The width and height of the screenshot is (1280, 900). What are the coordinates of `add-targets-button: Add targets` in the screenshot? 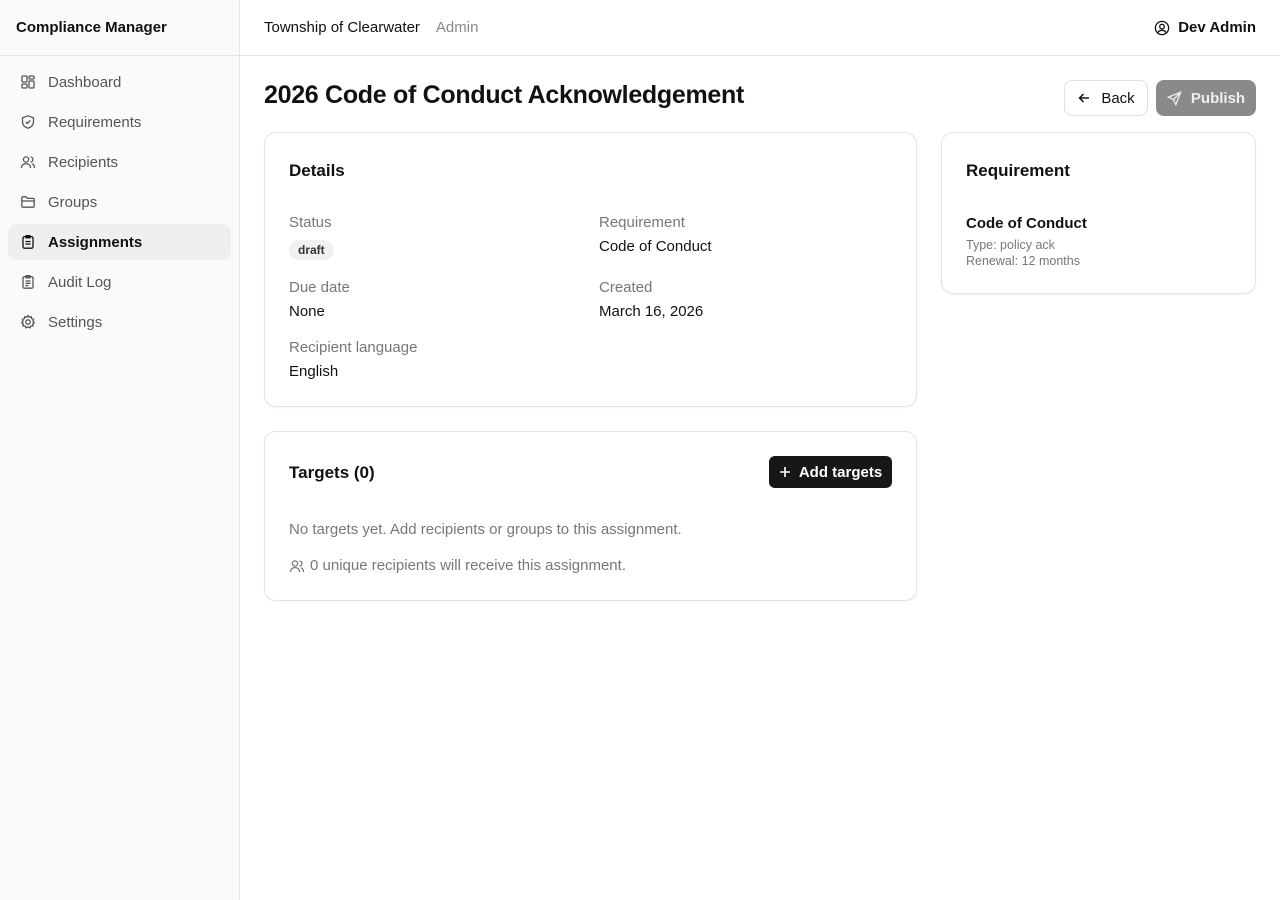 It's located at (830, 472).